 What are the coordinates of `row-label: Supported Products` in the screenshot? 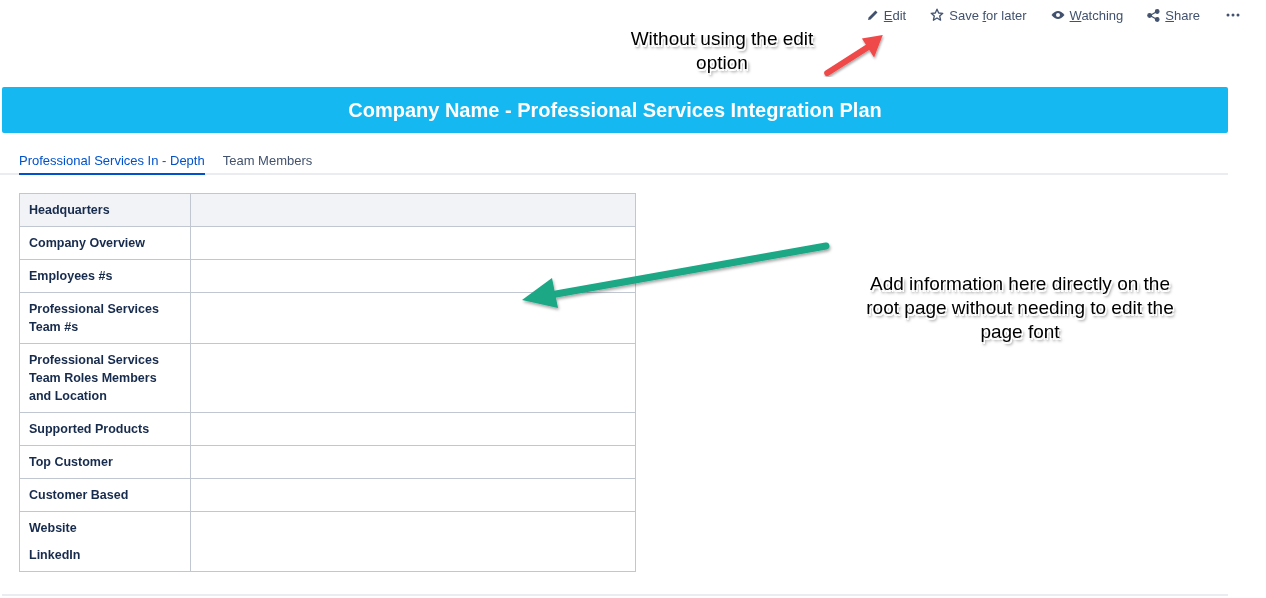 It's located at (90, 429).